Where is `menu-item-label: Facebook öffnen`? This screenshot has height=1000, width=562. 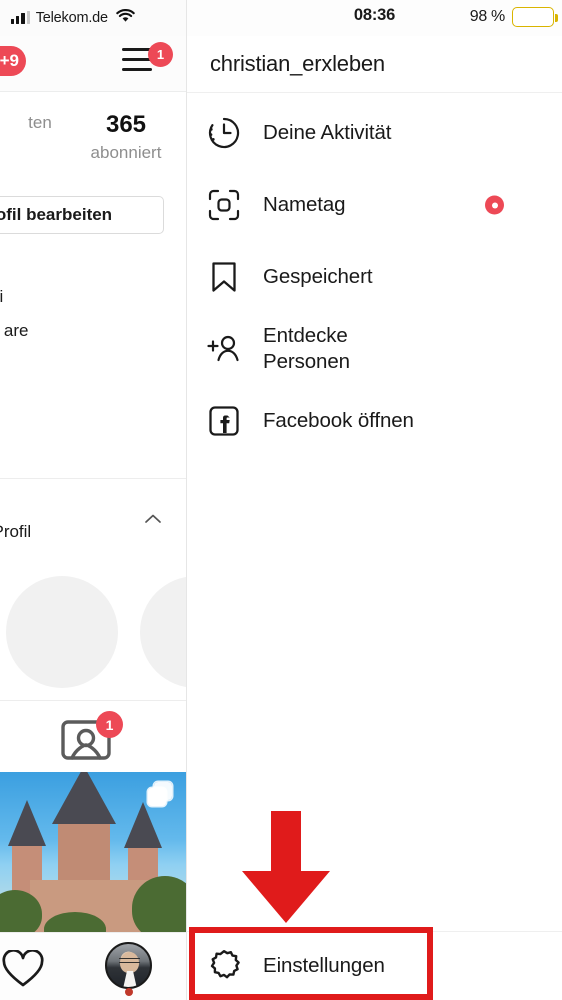 menu-item-label: Facebook öffnen is located at coordinates (338, 420).